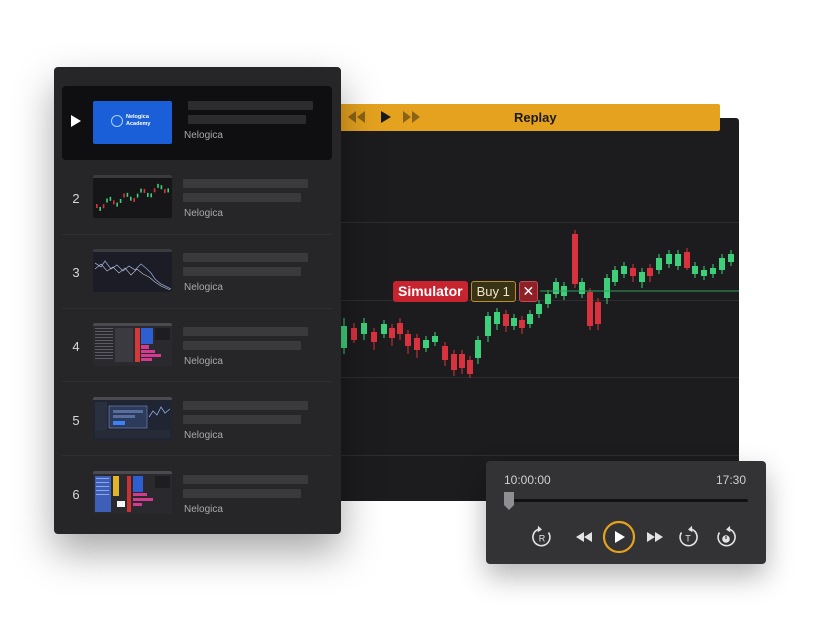  Describe the element at coordinates (626, 512) in the screenshot. I see `replay-player: 10:00:00 17:30 R T` at that location.